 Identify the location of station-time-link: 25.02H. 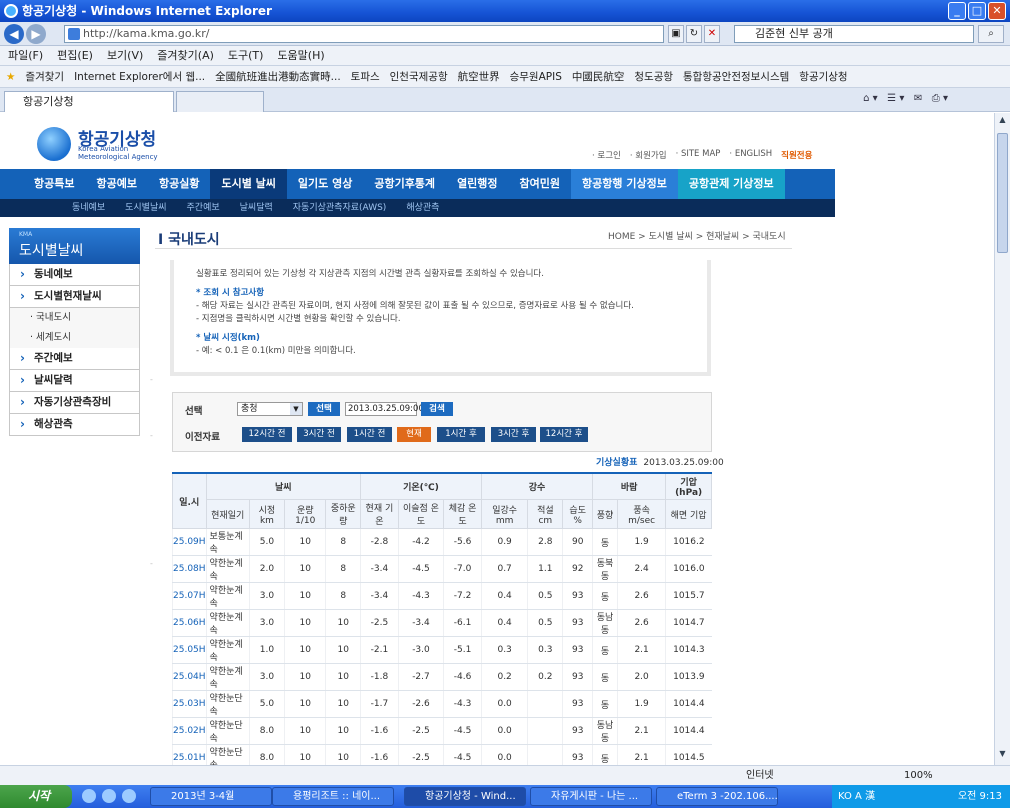
(189, 731).